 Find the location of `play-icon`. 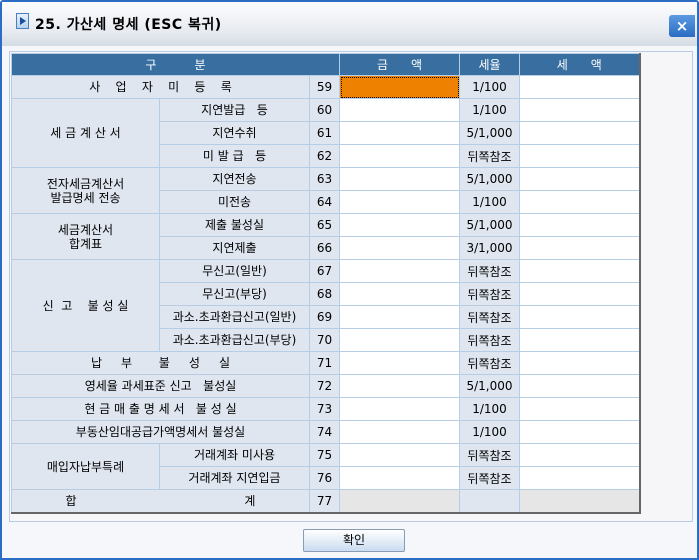

play-icon is located at coordinates (22, 21).